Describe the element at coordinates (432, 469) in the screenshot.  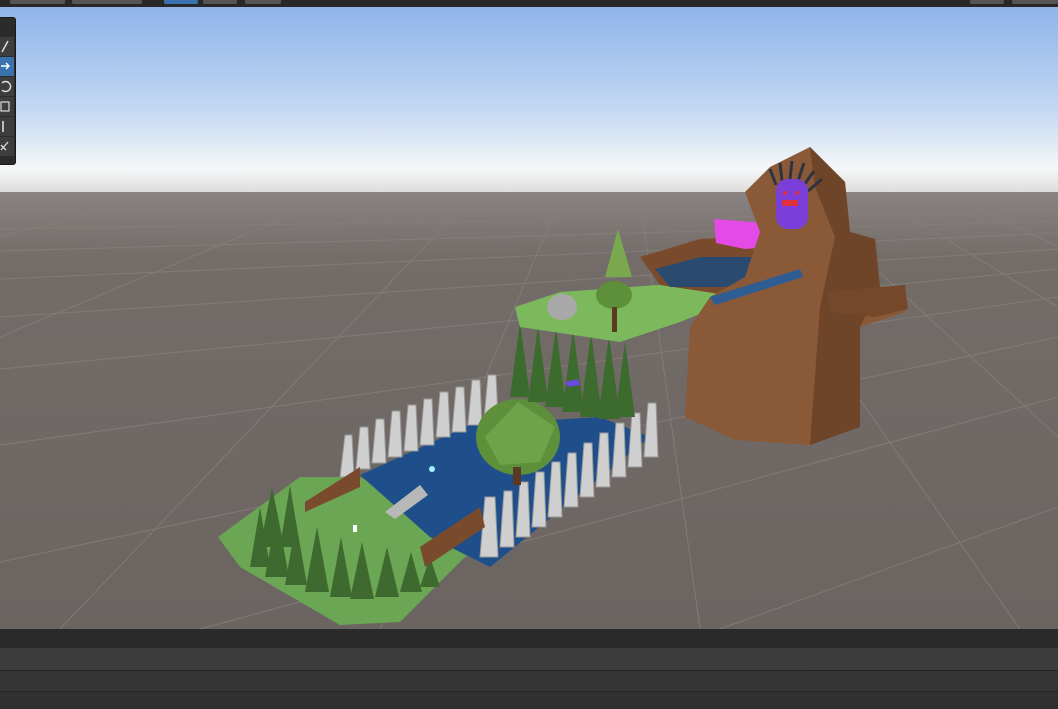
I see `gem-pickup` at that location.